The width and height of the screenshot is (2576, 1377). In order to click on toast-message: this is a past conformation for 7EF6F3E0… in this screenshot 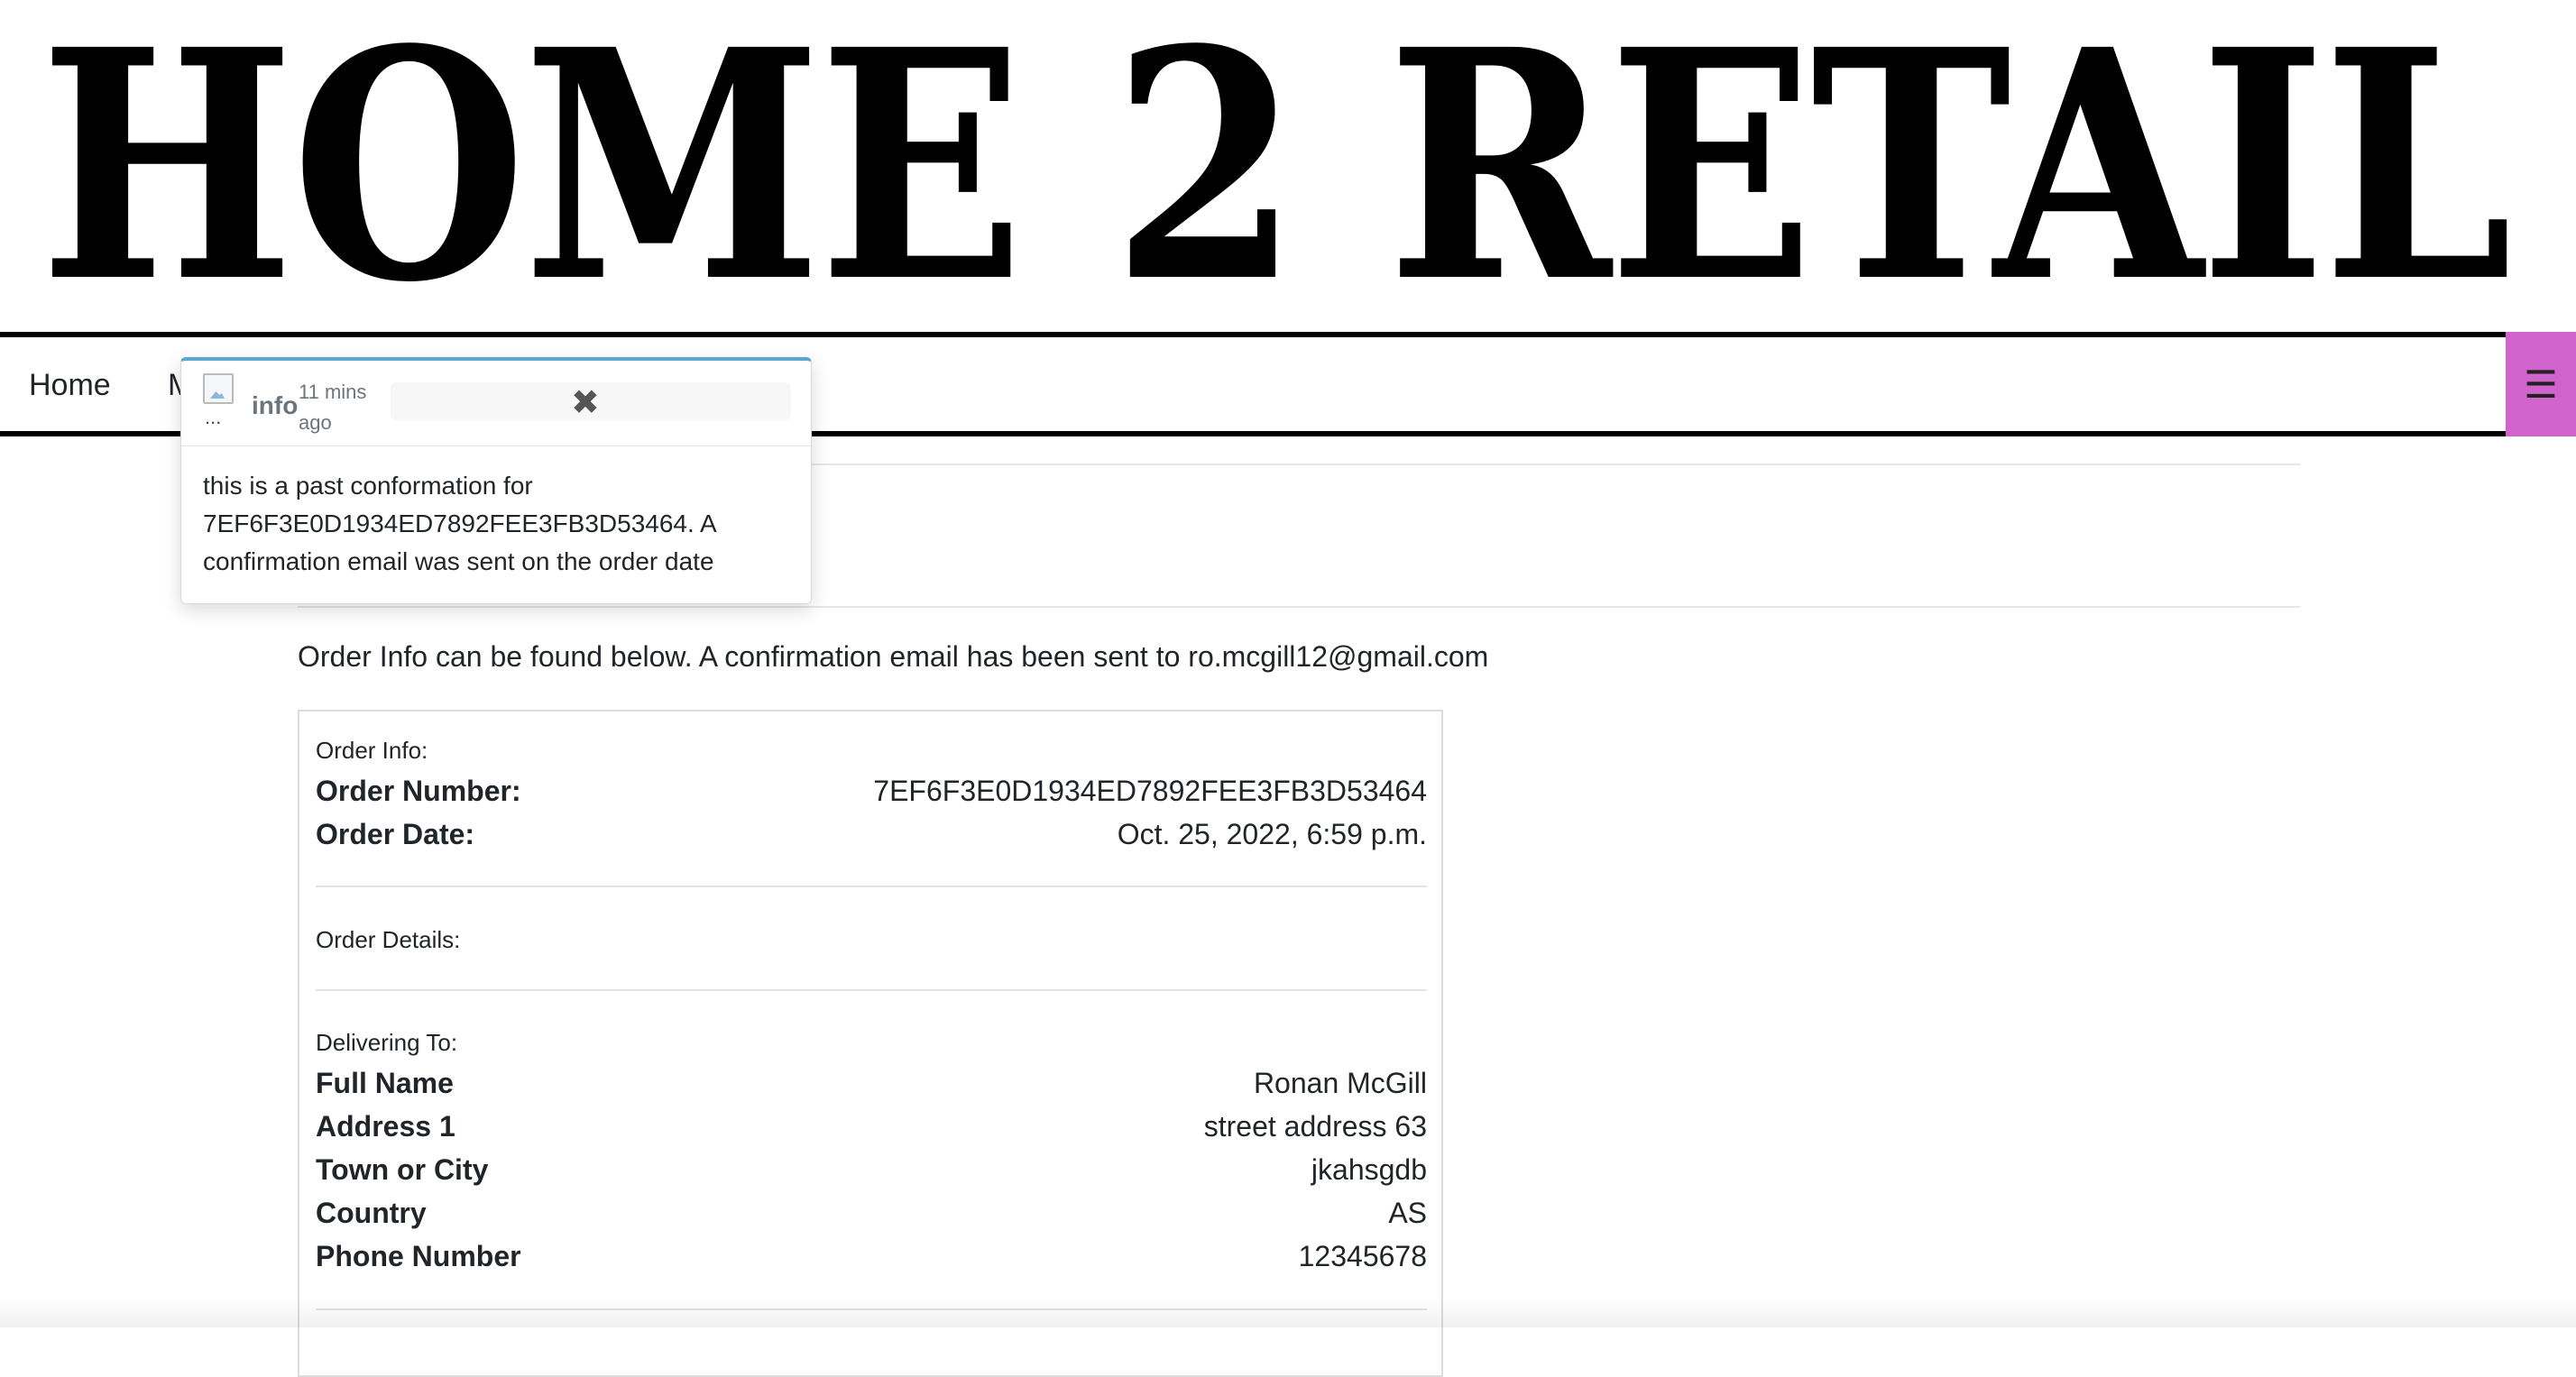, I will do `click(459, 523)`.